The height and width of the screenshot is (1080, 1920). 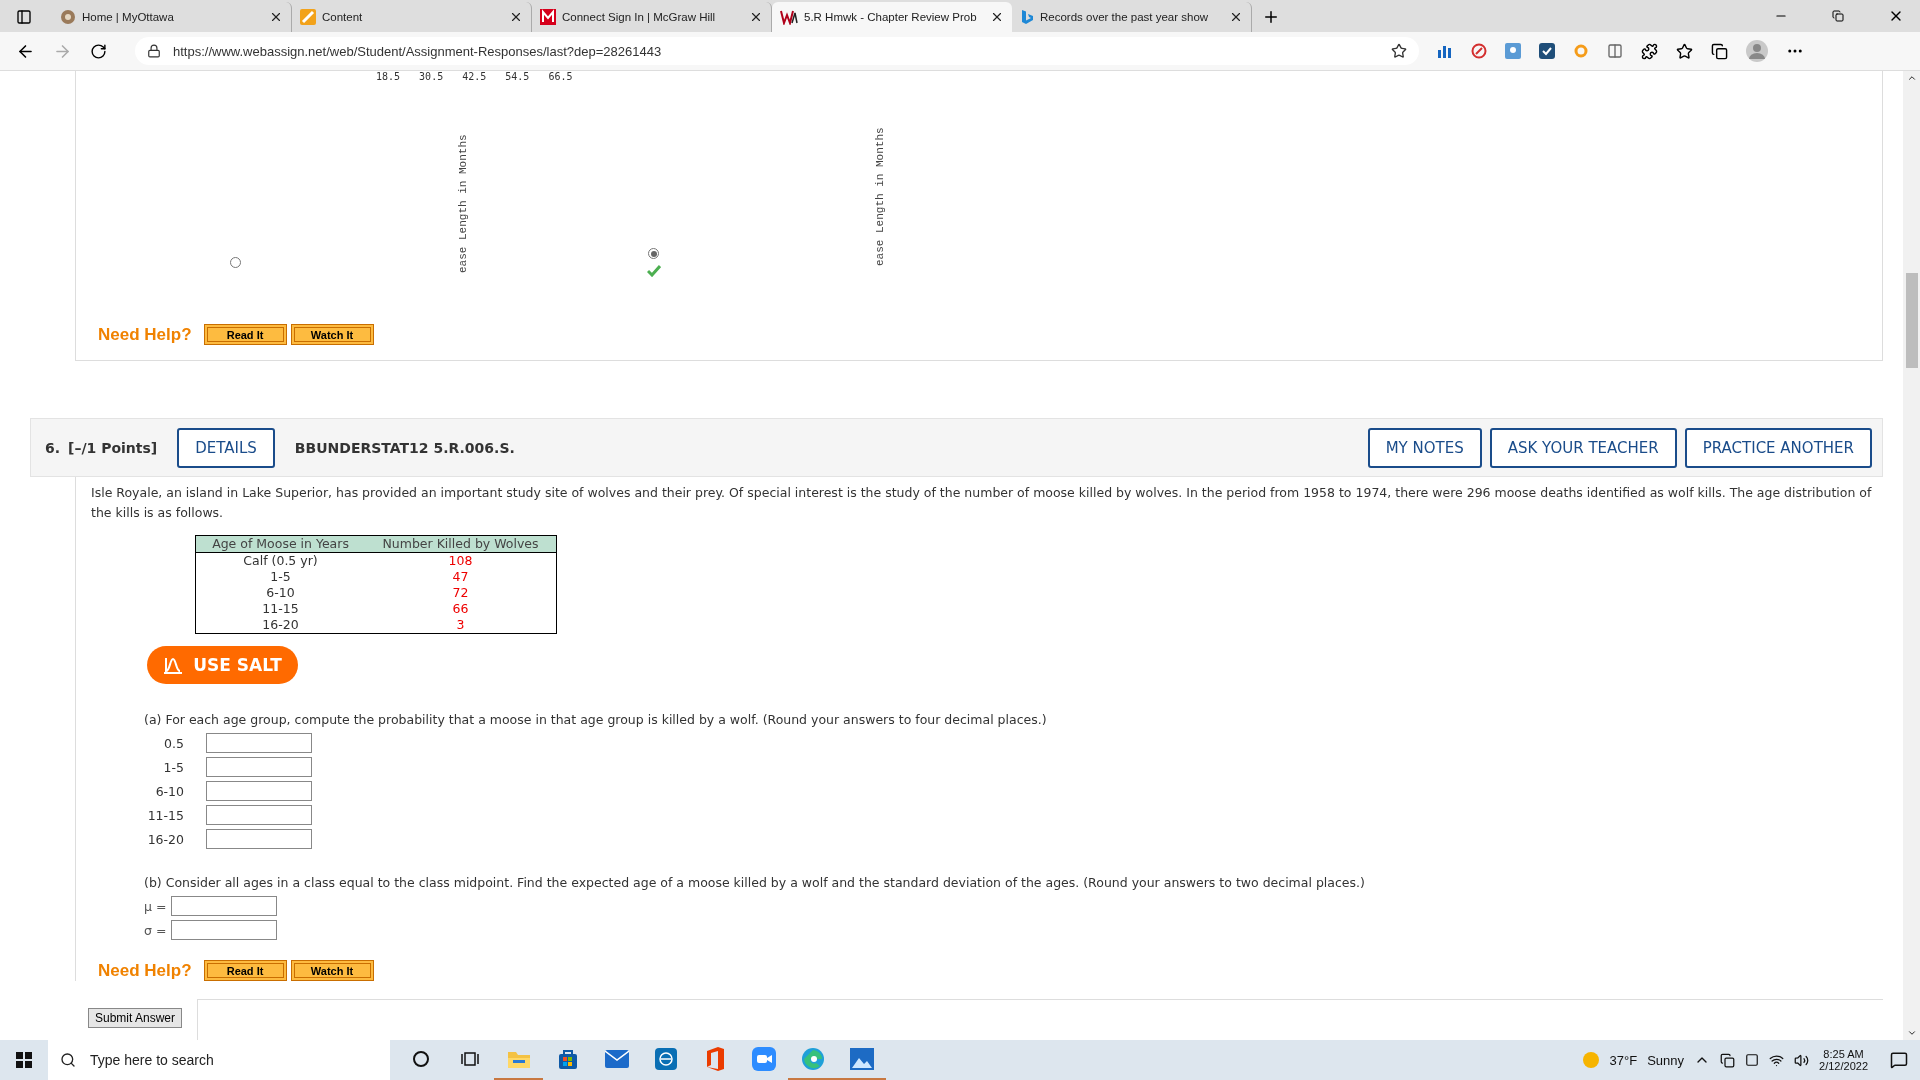 I want to click on taskbar-search-field: Type here to search, so click(x=219, y=1060).